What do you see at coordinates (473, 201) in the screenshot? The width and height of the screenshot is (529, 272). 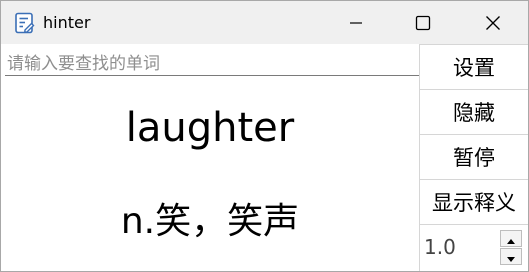 I see `show-meaning-button: 显示释义` at bounding box center [473, 201].